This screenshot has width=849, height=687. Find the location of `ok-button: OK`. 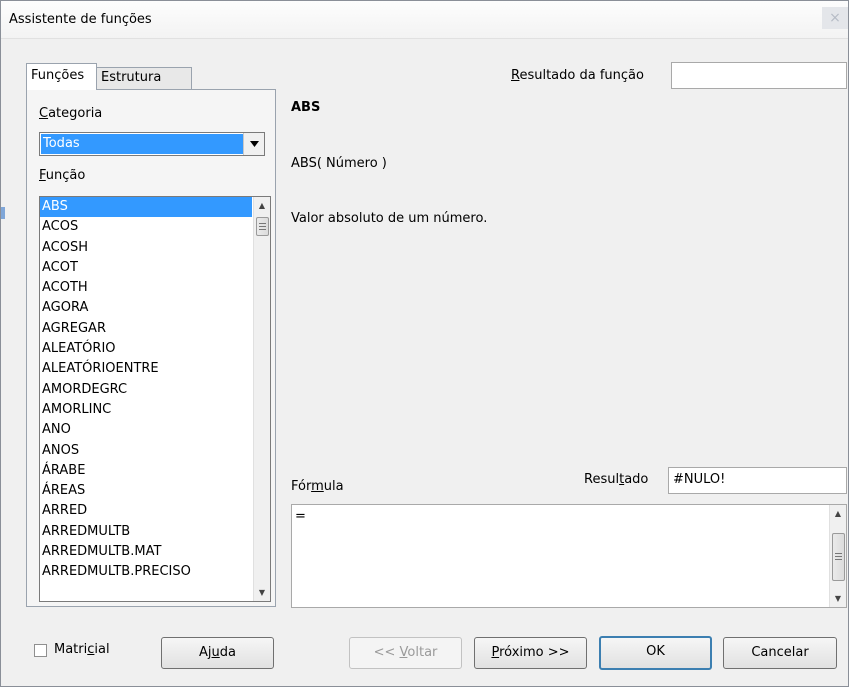

ok-button: OK is located at coordinates (655, 653).